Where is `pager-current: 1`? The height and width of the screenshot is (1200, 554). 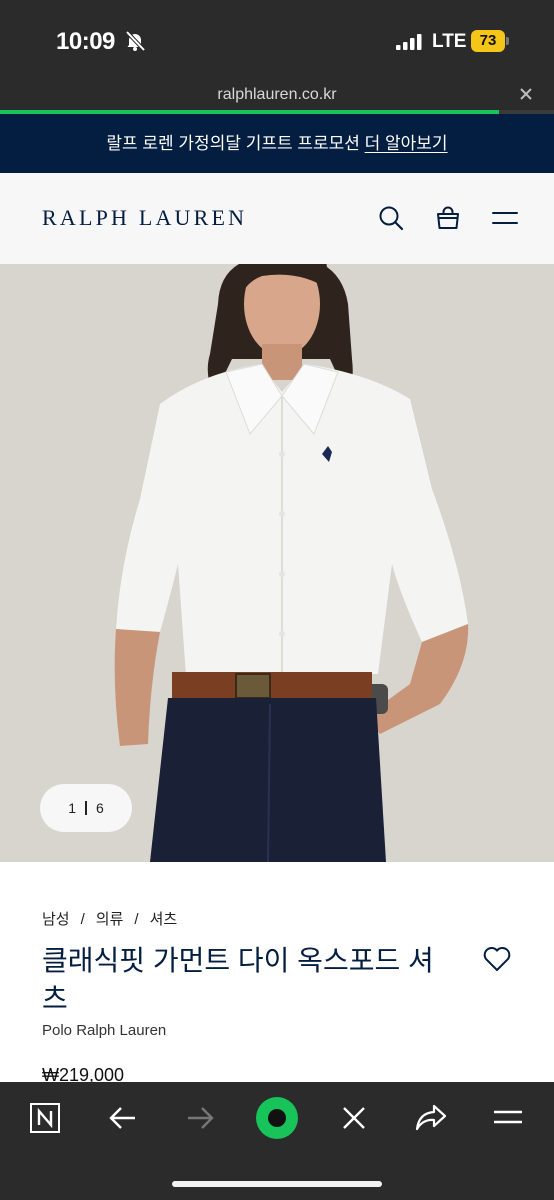 pager-current: 1 is located at coordinates (72, 808).